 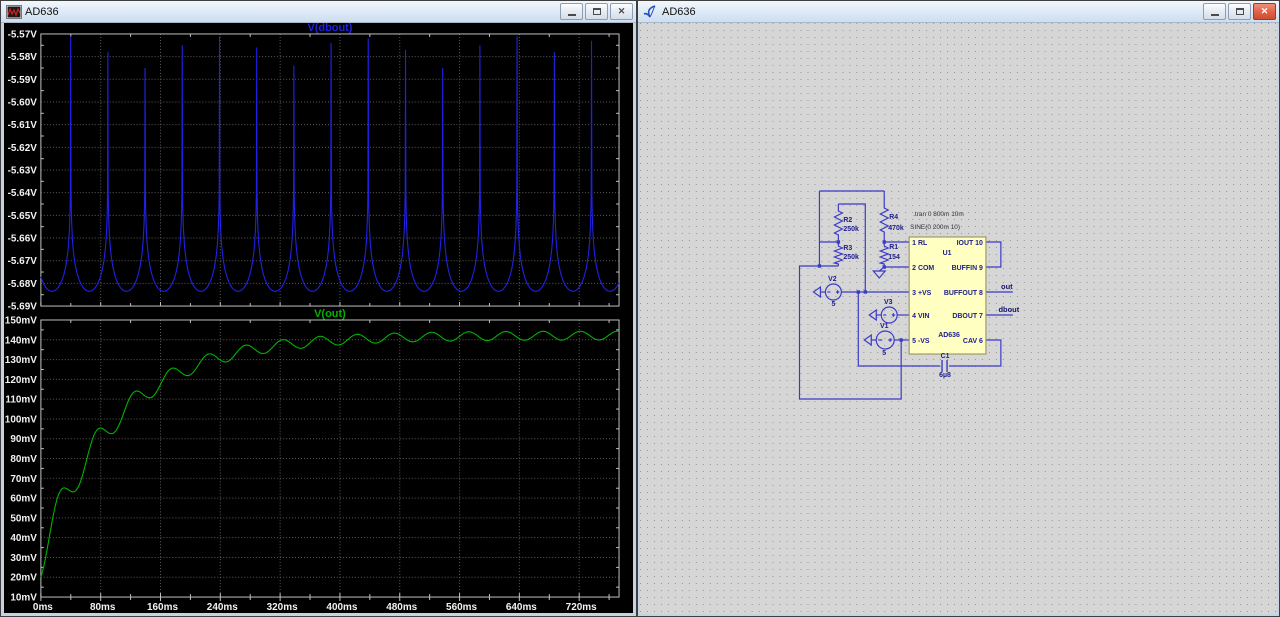 What do you see at coordinates (967, 268) in the screenshot?
I see `pin-9-buffin: BUFFIN 9` at bounding box center [967, 268].